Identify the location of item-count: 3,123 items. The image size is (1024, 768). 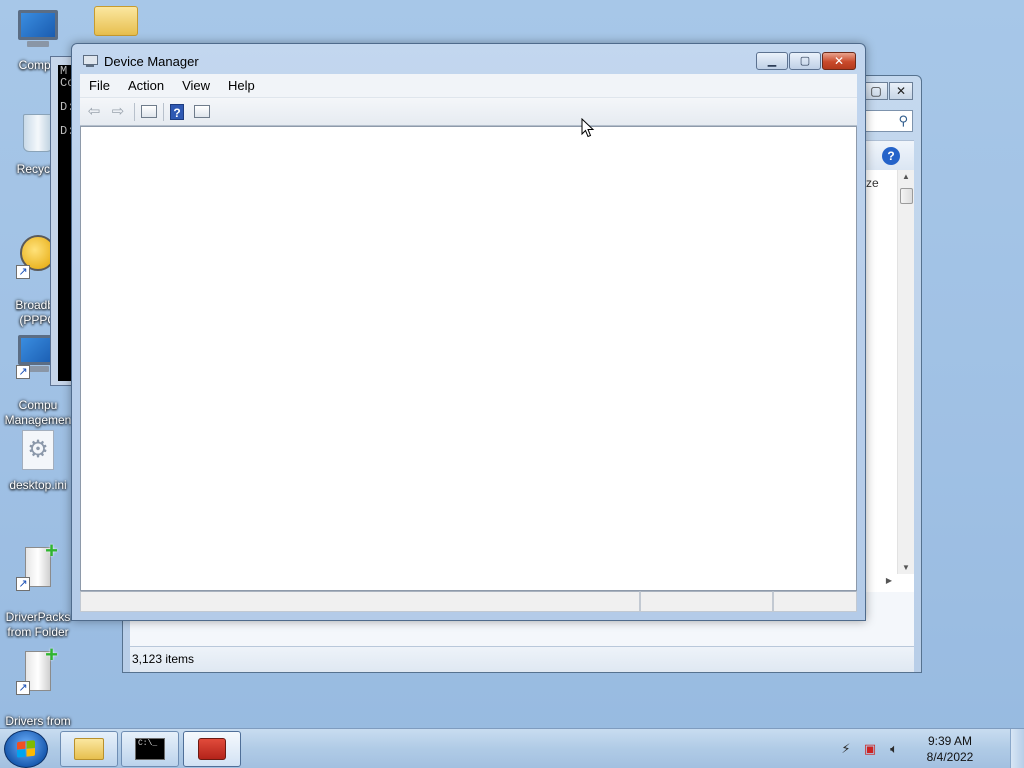
(163, 659).